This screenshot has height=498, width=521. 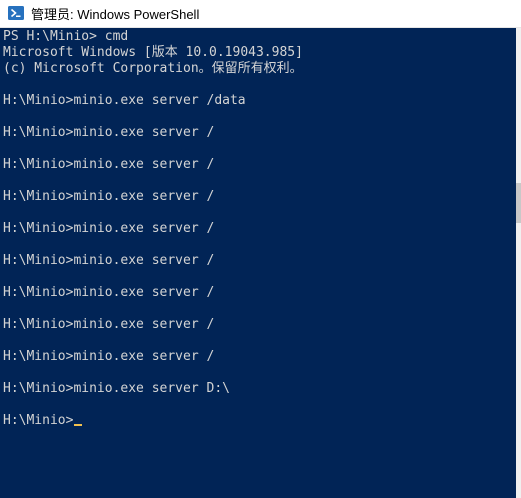 What do you see at coordinates (116, 388) in the screenshot?
I see `console-line: H:\Minio>minio.exe server D:\` at bounding box center [116, 388].